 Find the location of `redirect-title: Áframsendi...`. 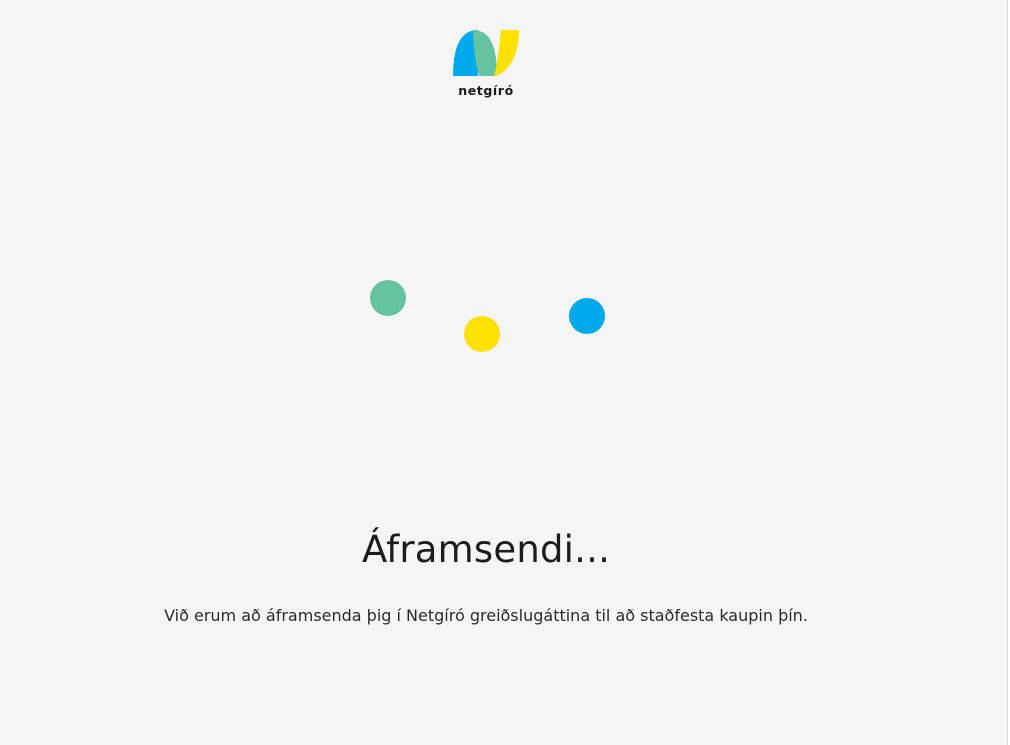

redirect-title: Áframsendi... is located at coordinates (486, 549).